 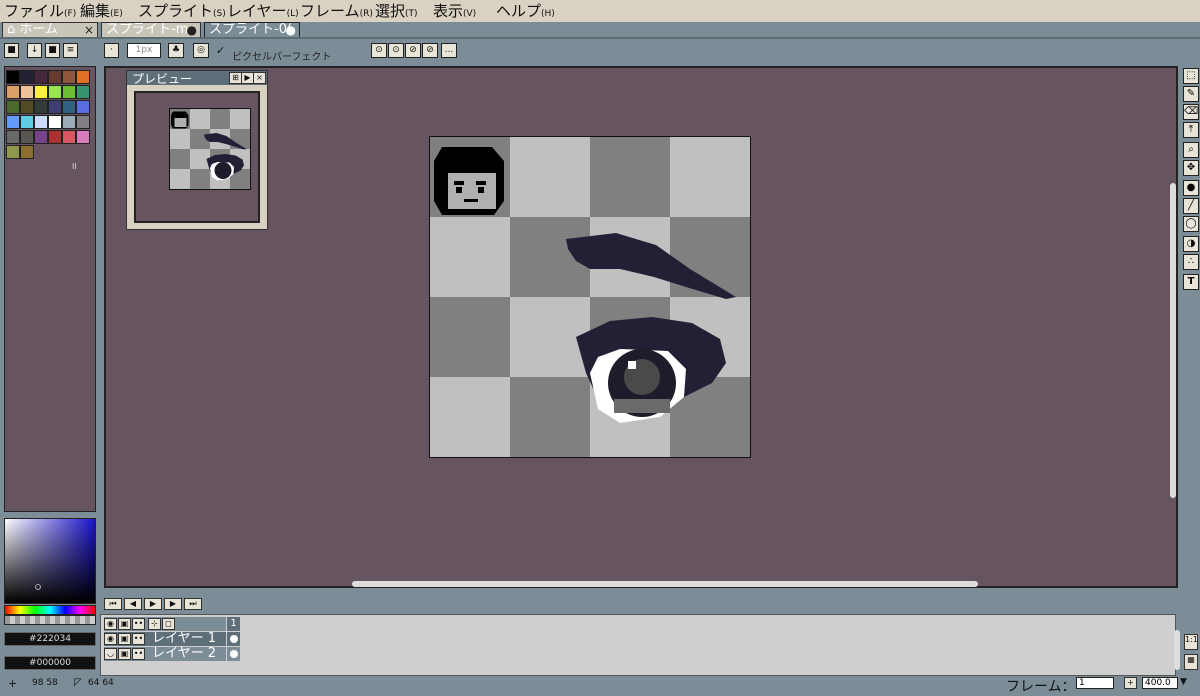 What do you see at coordinates (50, 663) in the screenshot?
I see `secondary-color-hex: #000000` at bounding box center [50, 663].